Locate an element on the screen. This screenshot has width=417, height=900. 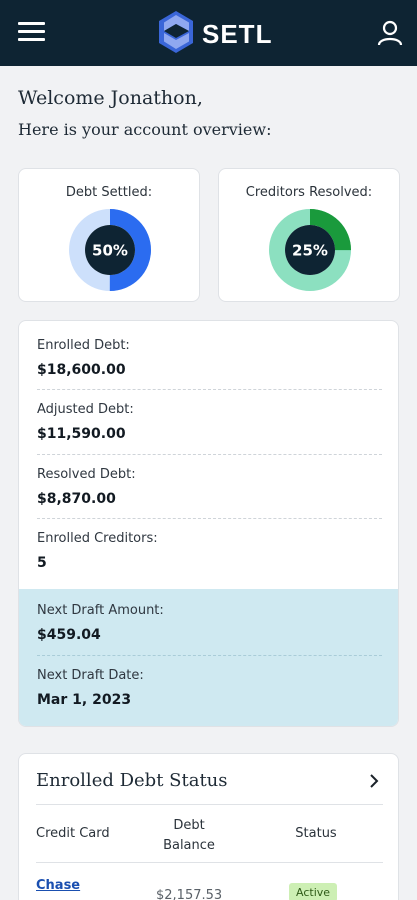
column-header-debt-balance: Debt Balance is located at coordinates (189, 835).